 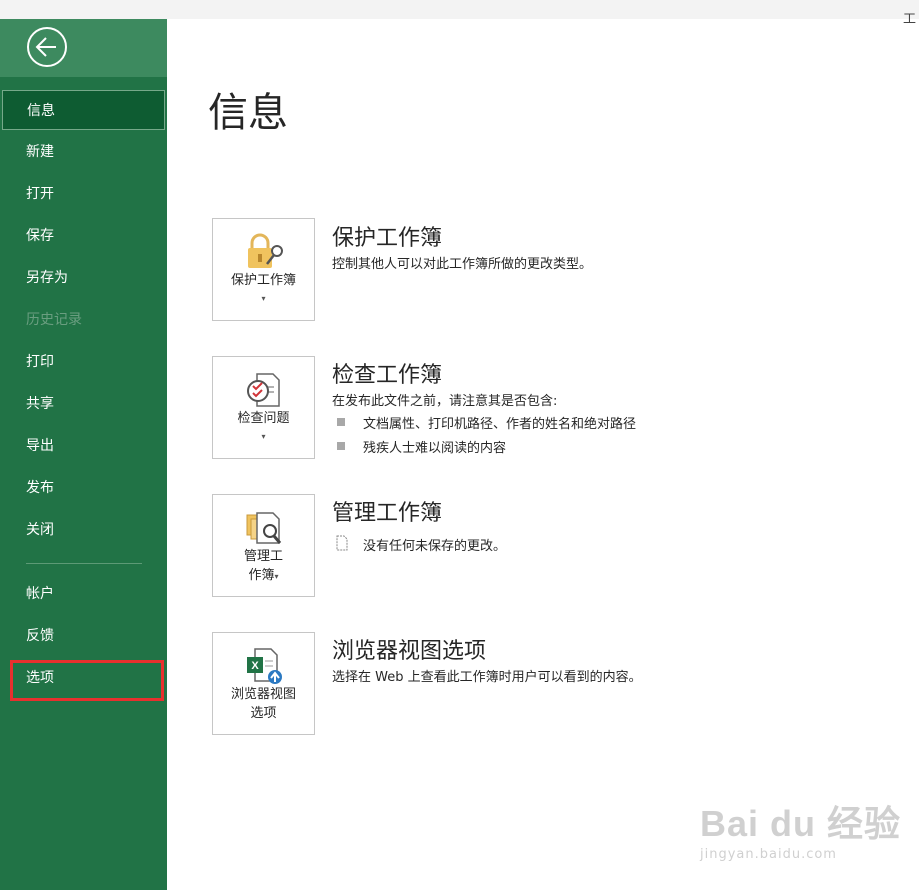 I want to click on watermark-brand: Bai du 经验, so click(x=801, y=823).